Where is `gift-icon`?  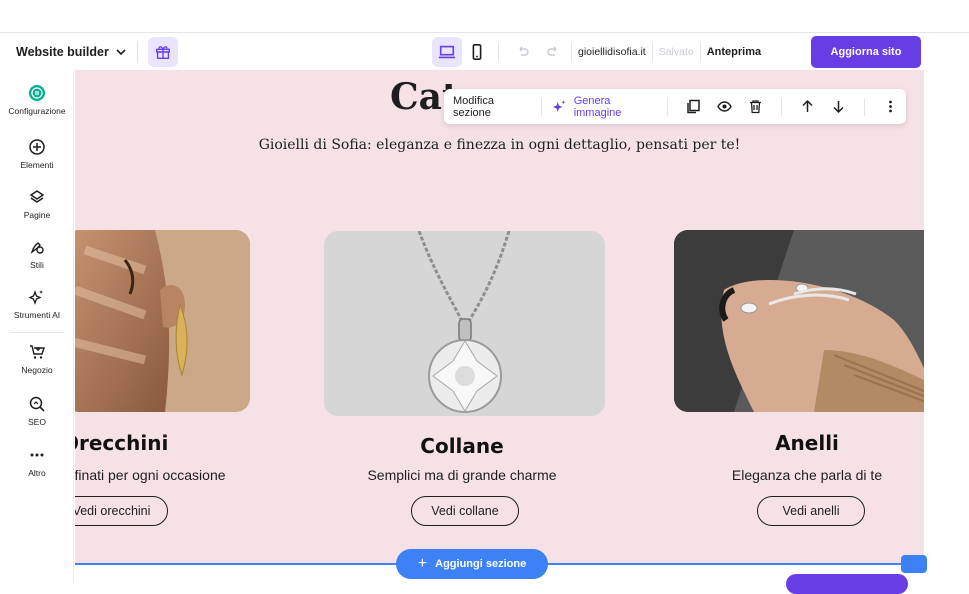
gift-icon is located at coordinates (162, 52).